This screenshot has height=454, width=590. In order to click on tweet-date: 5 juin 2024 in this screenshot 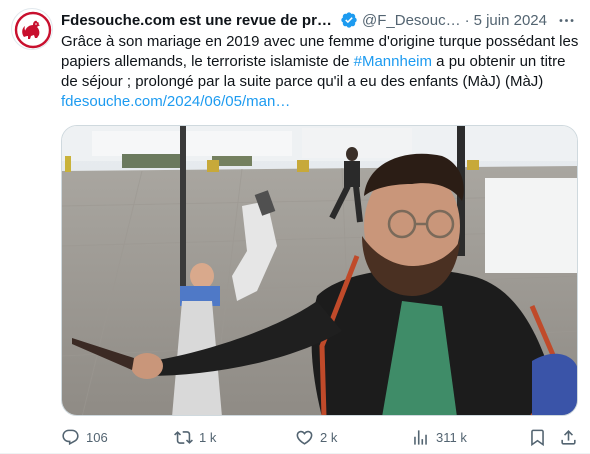, I will do `click(510, 20)`.